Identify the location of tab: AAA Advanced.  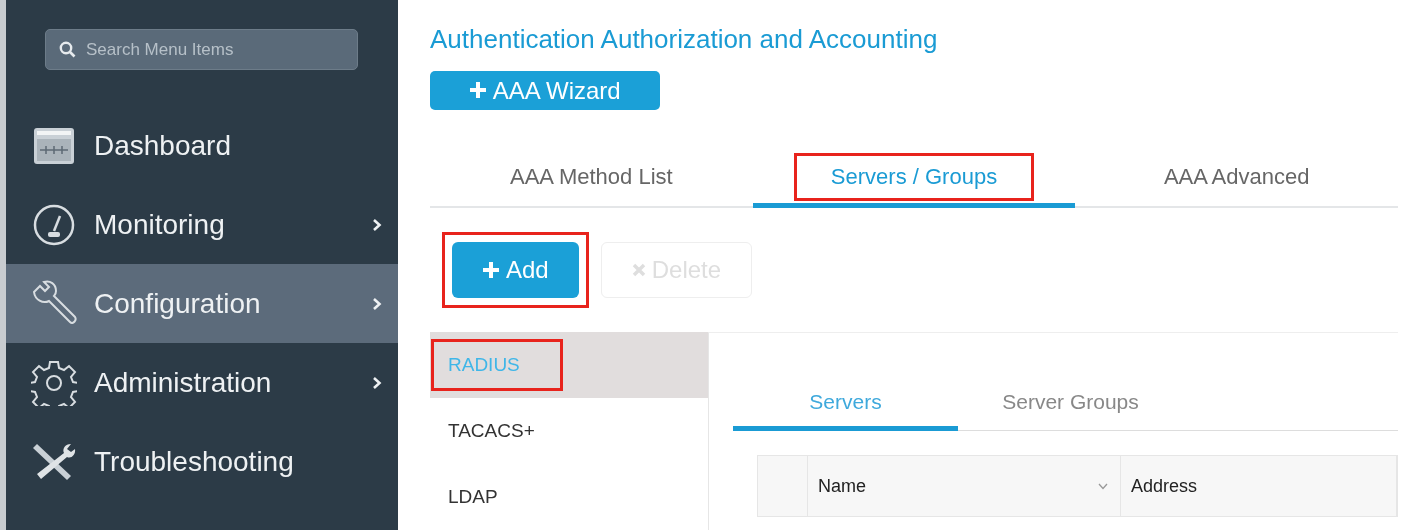
(1236, 179).